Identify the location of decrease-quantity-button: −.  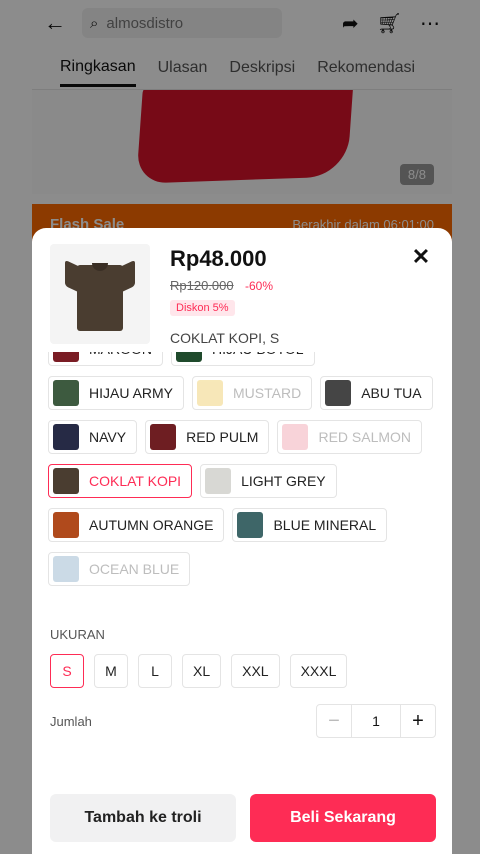
(334, 721).